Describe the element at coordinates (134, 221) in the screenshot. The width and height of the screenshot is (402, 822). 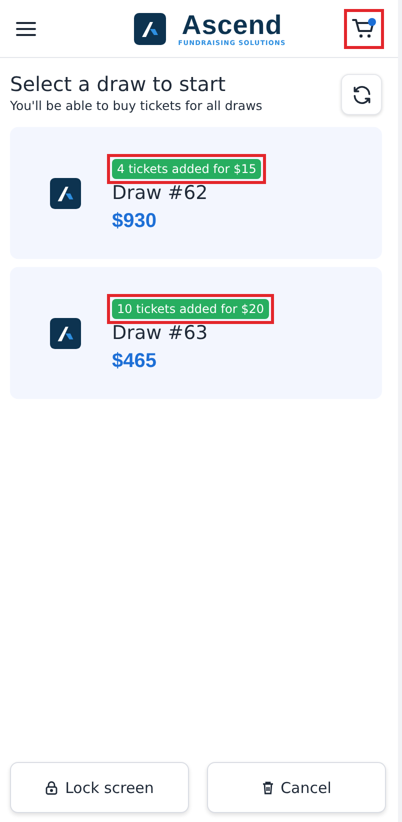
I see `draw-amount: $930` at that location.